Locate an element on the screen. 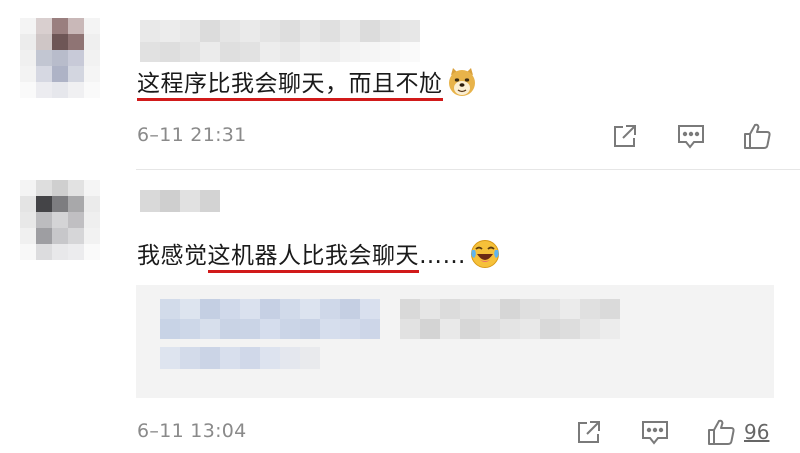 The width and height of the screenshot is (800, 453). comment-actions is located at coordinates (691, 136).